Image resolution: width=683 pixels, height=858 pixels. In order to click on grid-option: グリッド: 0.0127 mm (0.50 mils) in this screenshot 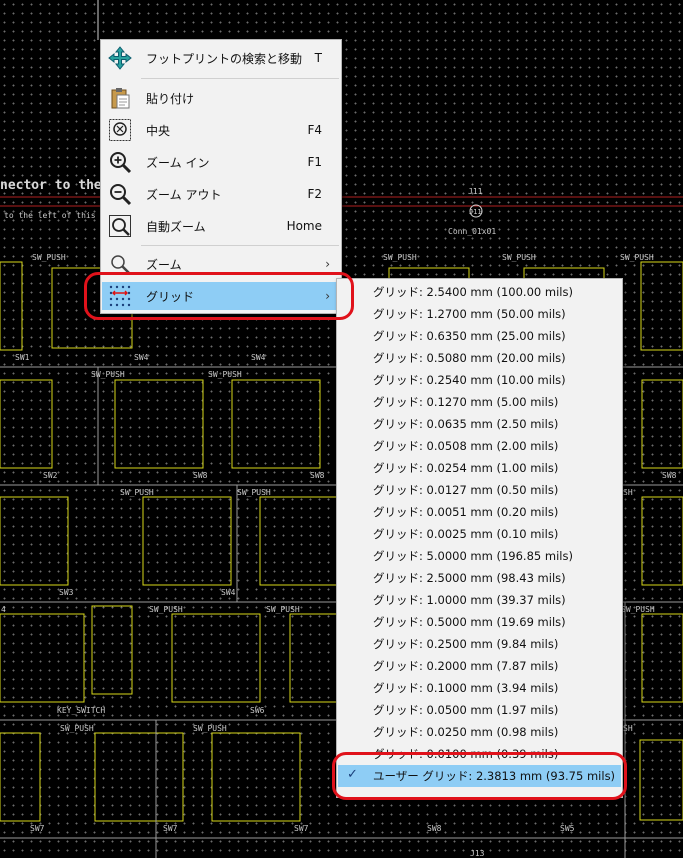, I will do `click(479, 490)`.